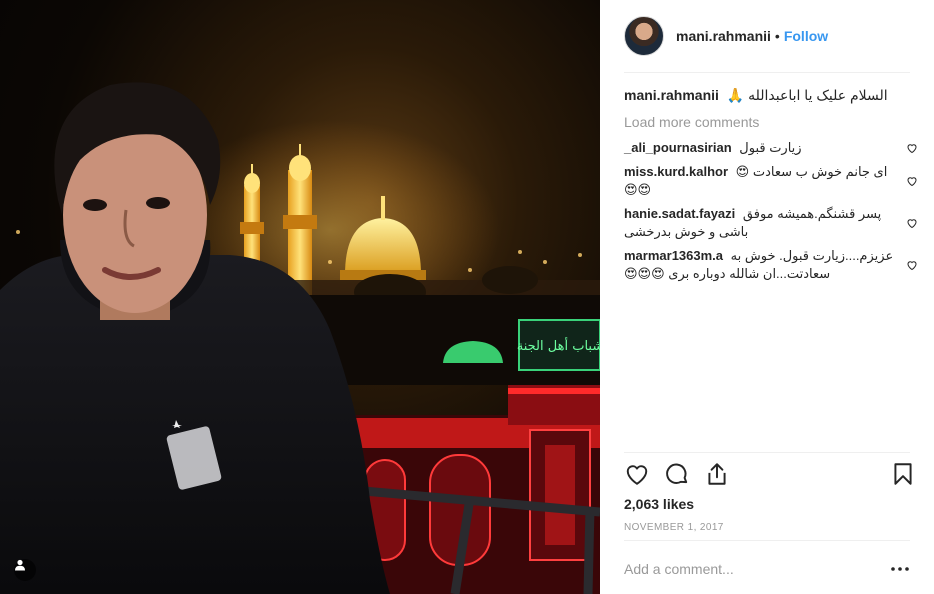 Image resolution: width=934 pixels, height=594 pixels. Describe the element at coordinates (900, 569) in the screenshot. I see `more-icon` at that location.